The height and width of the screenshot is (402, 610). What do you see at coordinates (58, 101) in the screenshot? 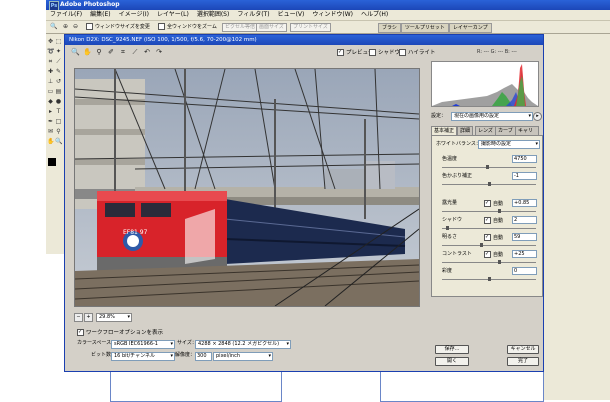
I see `dodge-tool-icon: ●` at bounding box center [58, 101].